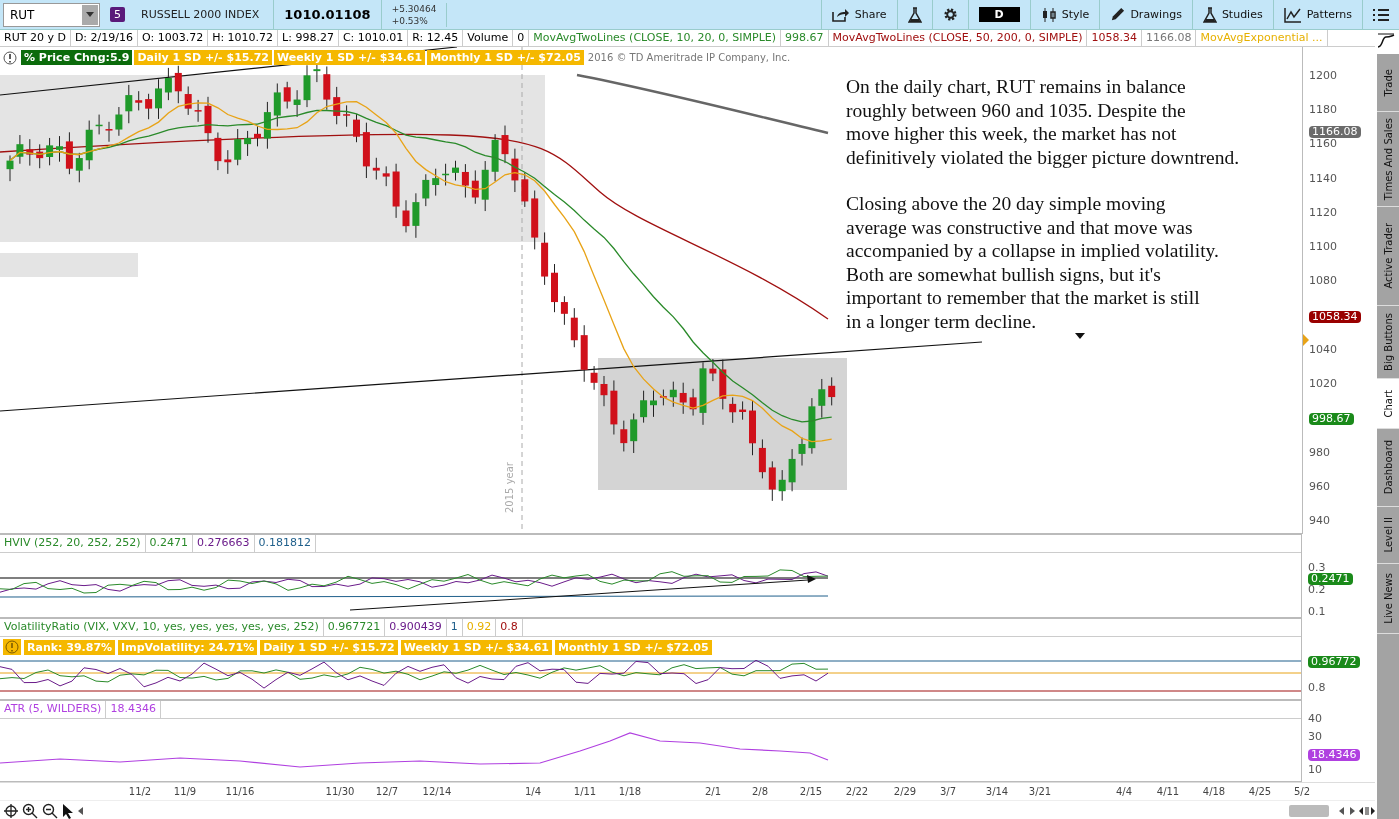 The height and width of the screenshot is (819, 1399). I want to click on legend-value: 1166.08, so click(1169, 38).